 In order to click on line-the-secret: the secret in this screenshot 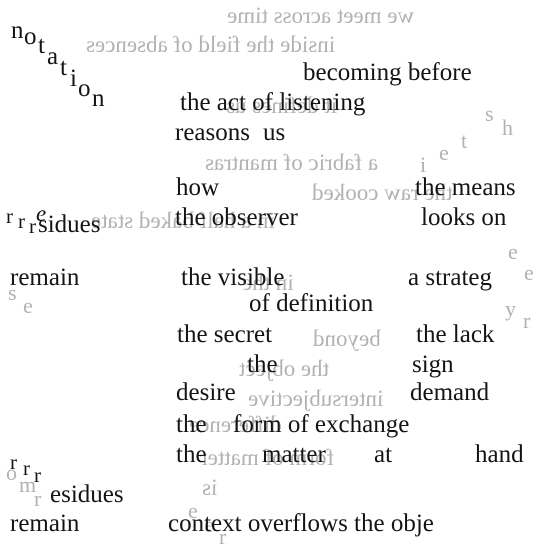, I will do `click(225, 334)`.